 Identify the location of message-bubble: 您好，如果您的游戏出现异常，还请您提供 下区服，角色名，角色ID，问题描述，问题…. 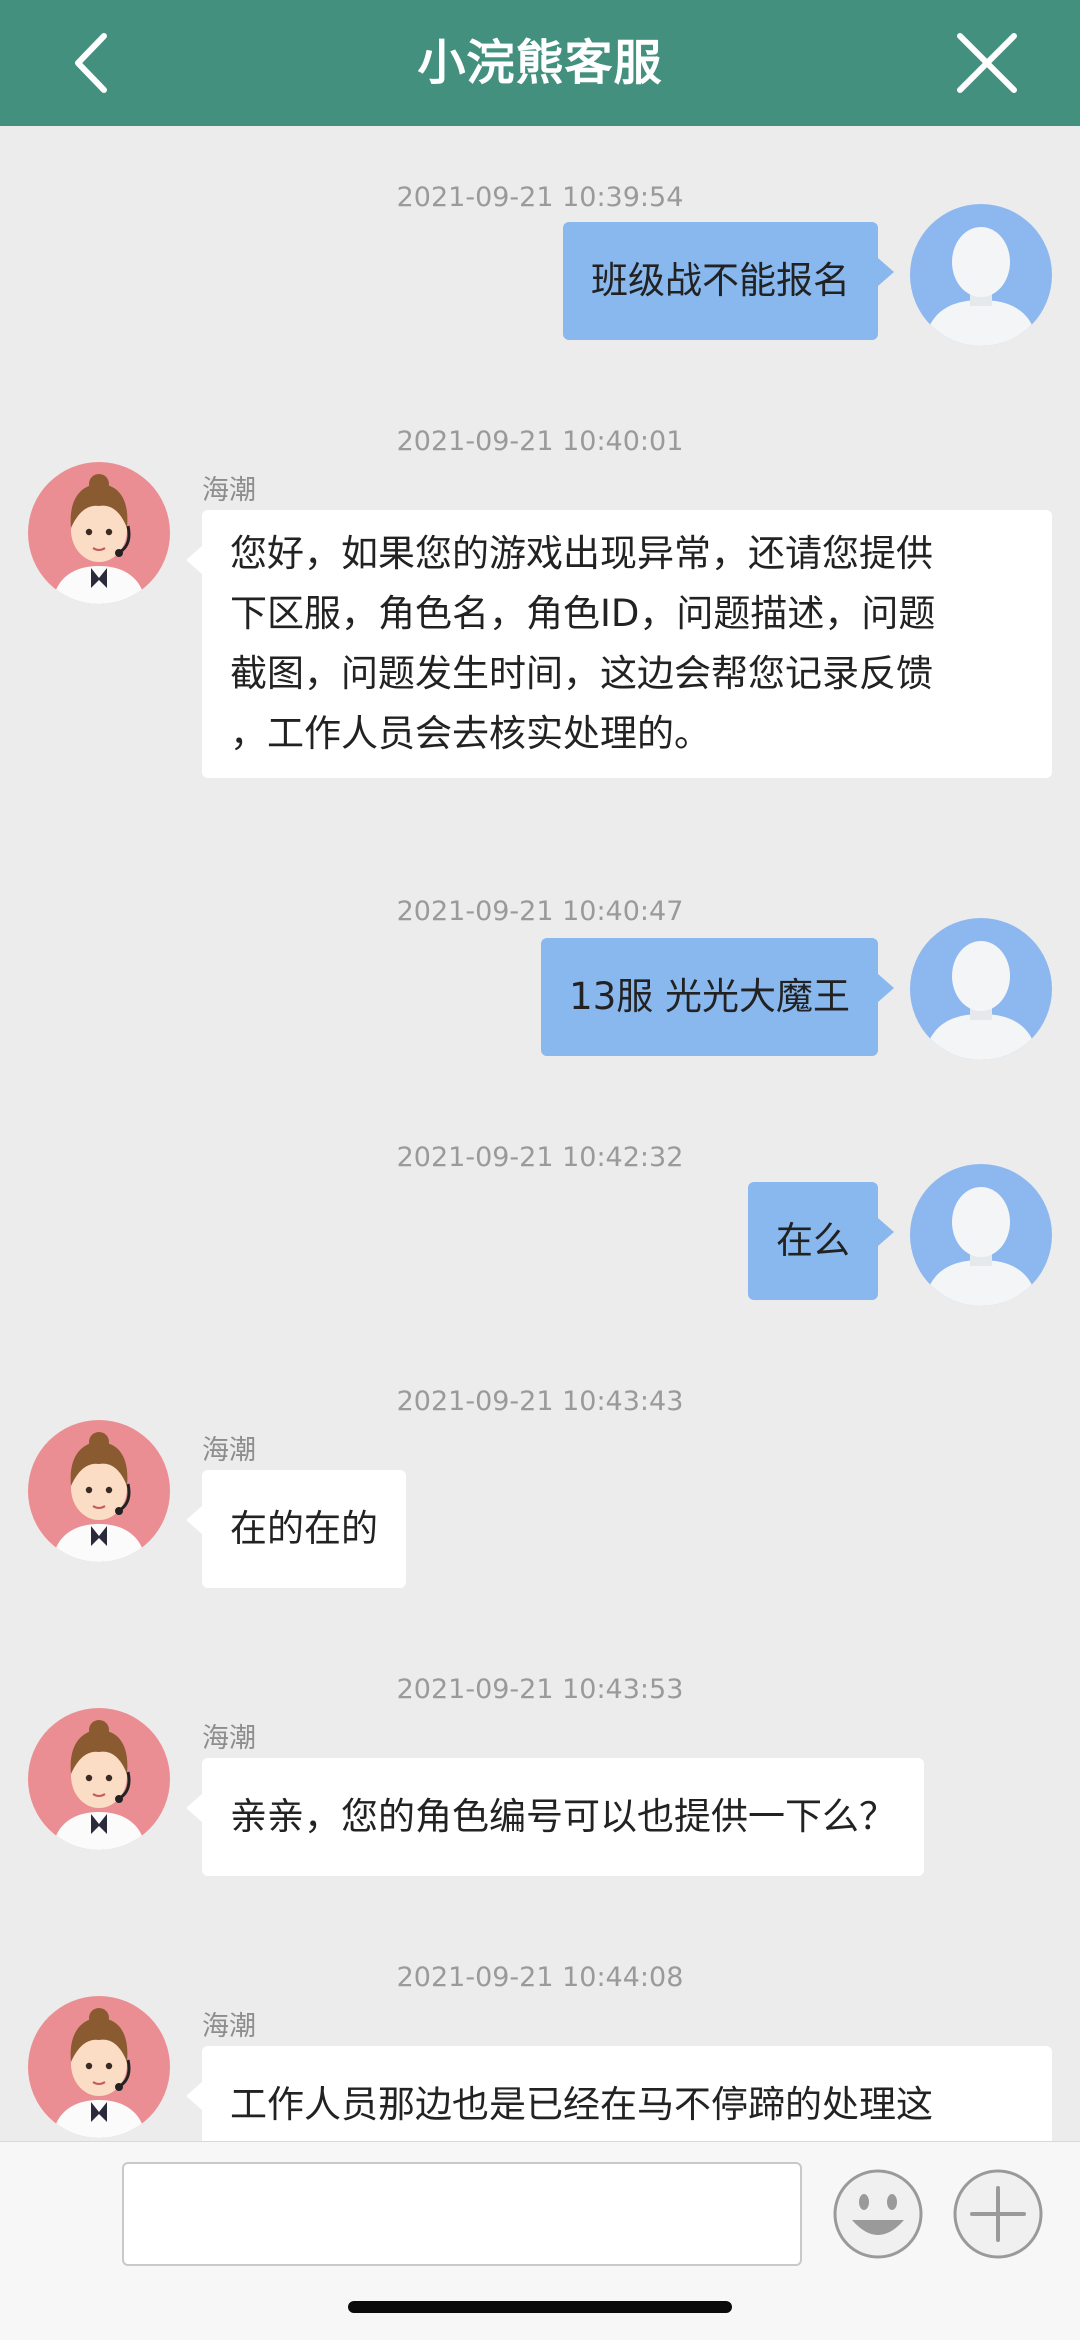
(619, 644).